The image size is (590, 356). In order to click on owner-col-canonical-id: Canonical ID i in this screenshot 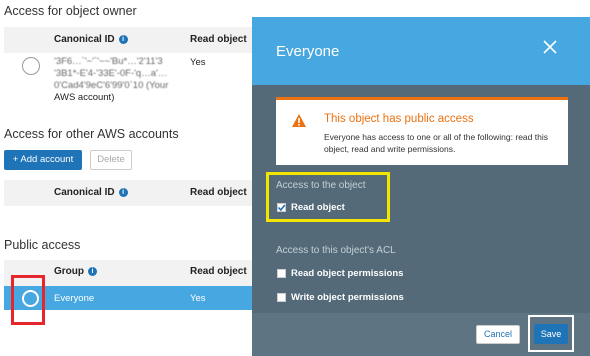, I will do `click(91, 39)`.